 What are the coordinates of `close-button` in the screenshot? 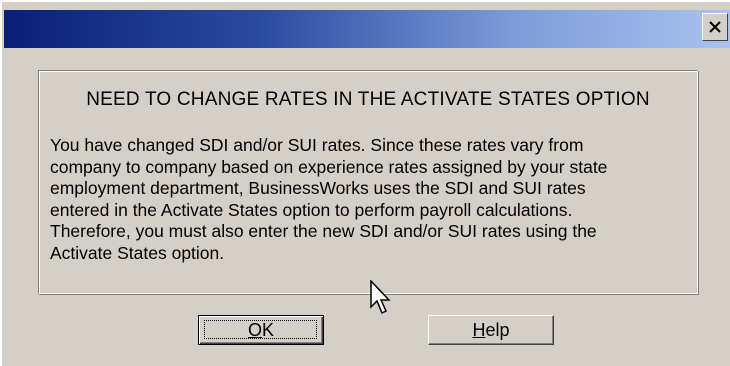 It's located at (715, 27).